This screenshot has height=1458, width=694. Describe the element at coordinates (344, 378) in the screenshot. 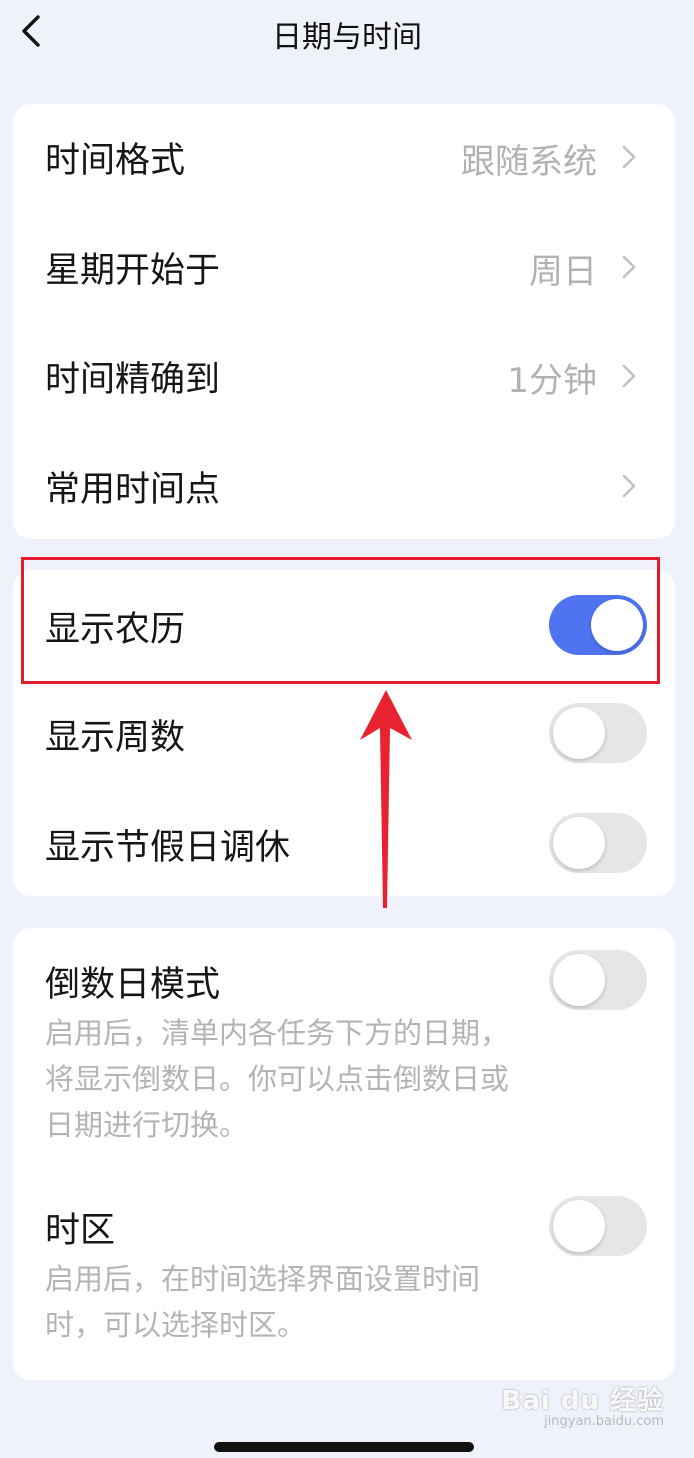

I see `time-precision-row: 时间精确到 1分钟` at that location.